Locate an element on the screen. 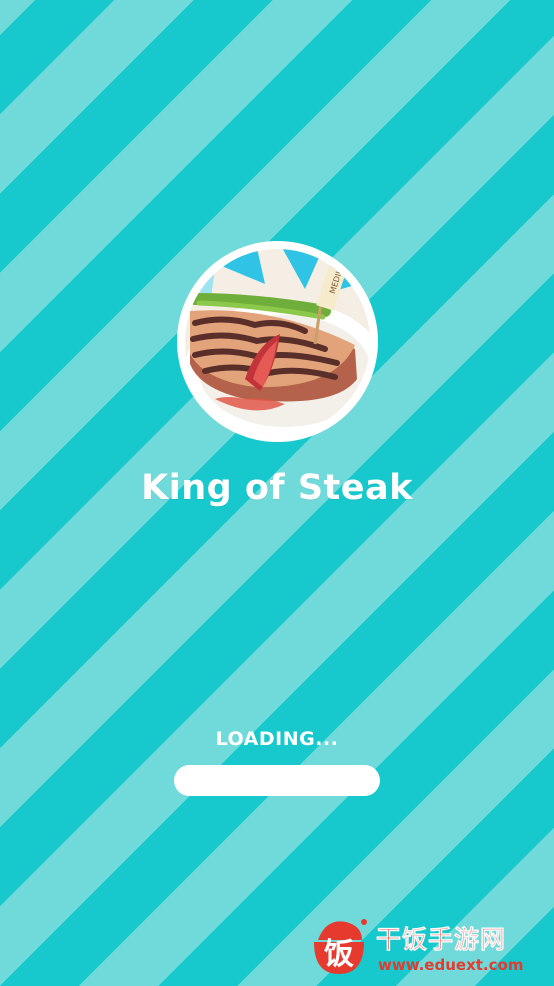 Image resolution: width=554 pixels, height=986 pixels. watermark-name: 干饭手游网 is located at coordinates (441, 940).